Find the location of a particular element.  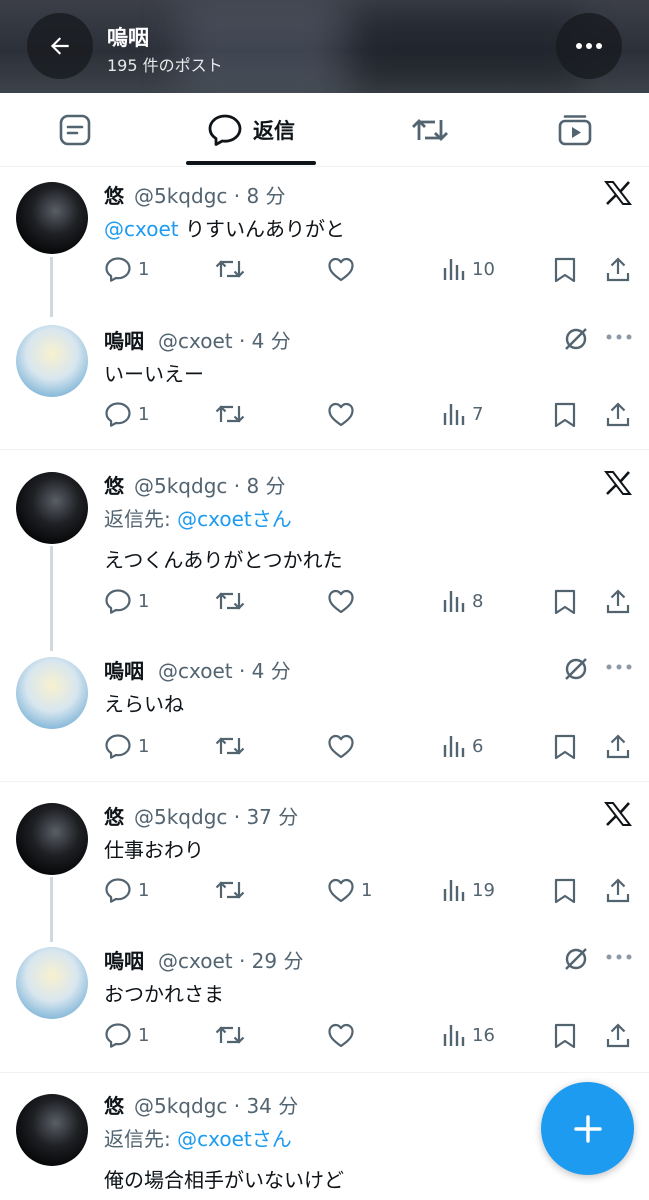

tab-posts is located at coordinates (75, 129).